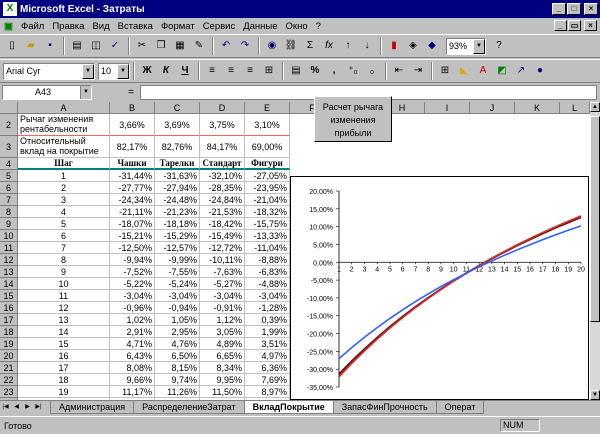  What do you see at coordinates (222, 356) in the screenshot?
I see `value-cell: 6,65%` at bounding box center [222, 356].